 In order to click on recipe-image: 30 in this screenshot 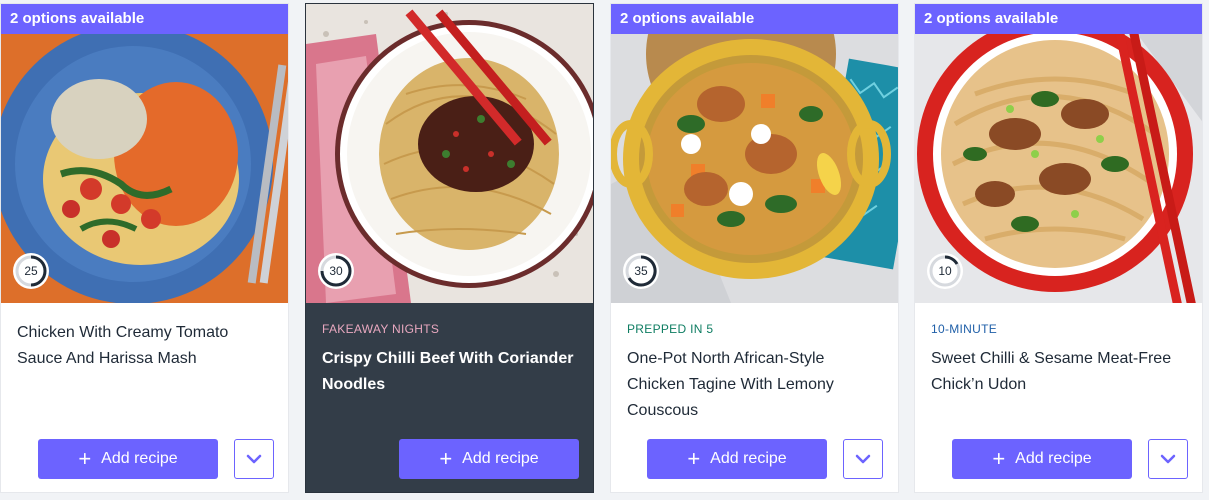, I will do `click(449, 153)`.